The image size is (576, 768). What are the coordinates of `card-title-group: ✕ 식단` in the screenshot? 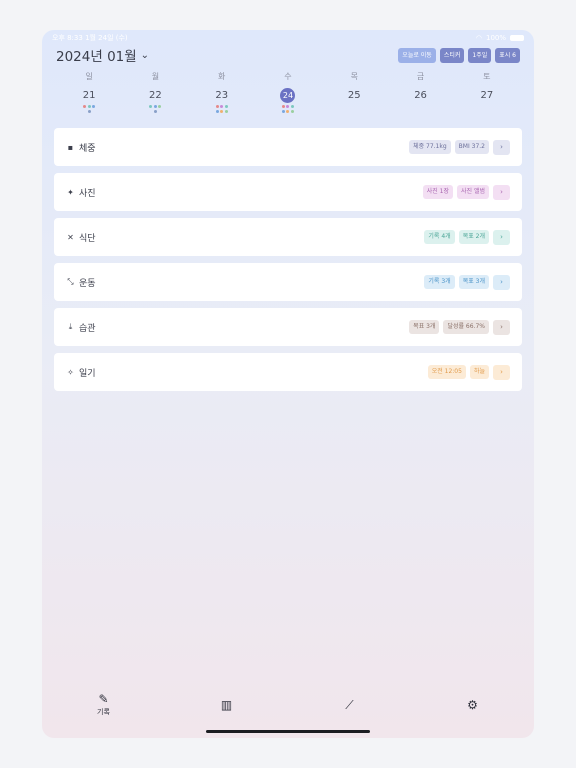 It's located at (81, 237).